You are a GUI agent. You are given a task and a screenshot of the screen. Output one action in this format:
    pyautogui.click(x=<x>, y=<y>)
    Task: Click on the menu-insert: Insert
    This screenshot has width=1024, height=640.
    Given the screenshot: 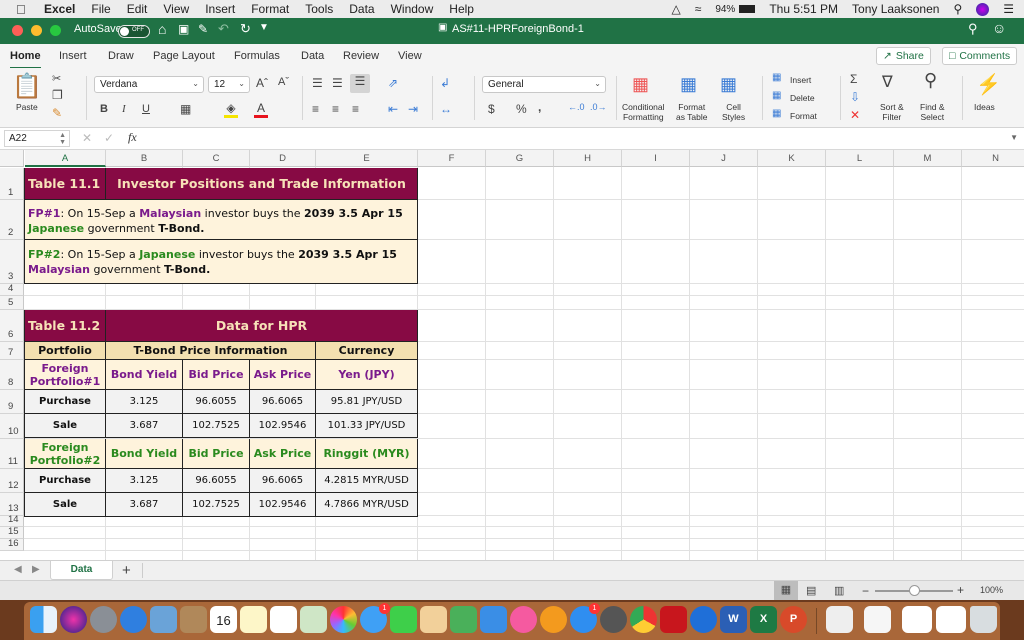 What is the action you would take?
    pyautogui.click(x=220, y=9)
    